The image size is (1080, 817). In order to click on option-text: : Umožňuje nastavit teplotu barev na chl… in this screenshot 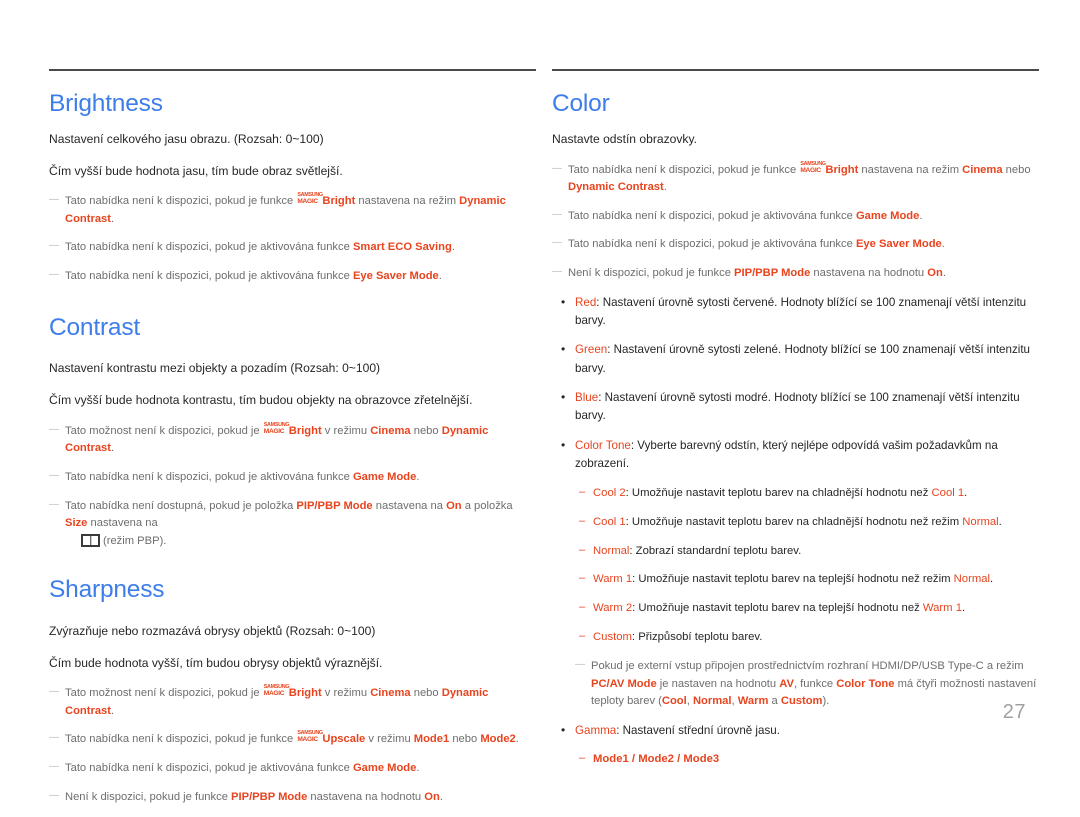, I will do `click(794, 521)`.